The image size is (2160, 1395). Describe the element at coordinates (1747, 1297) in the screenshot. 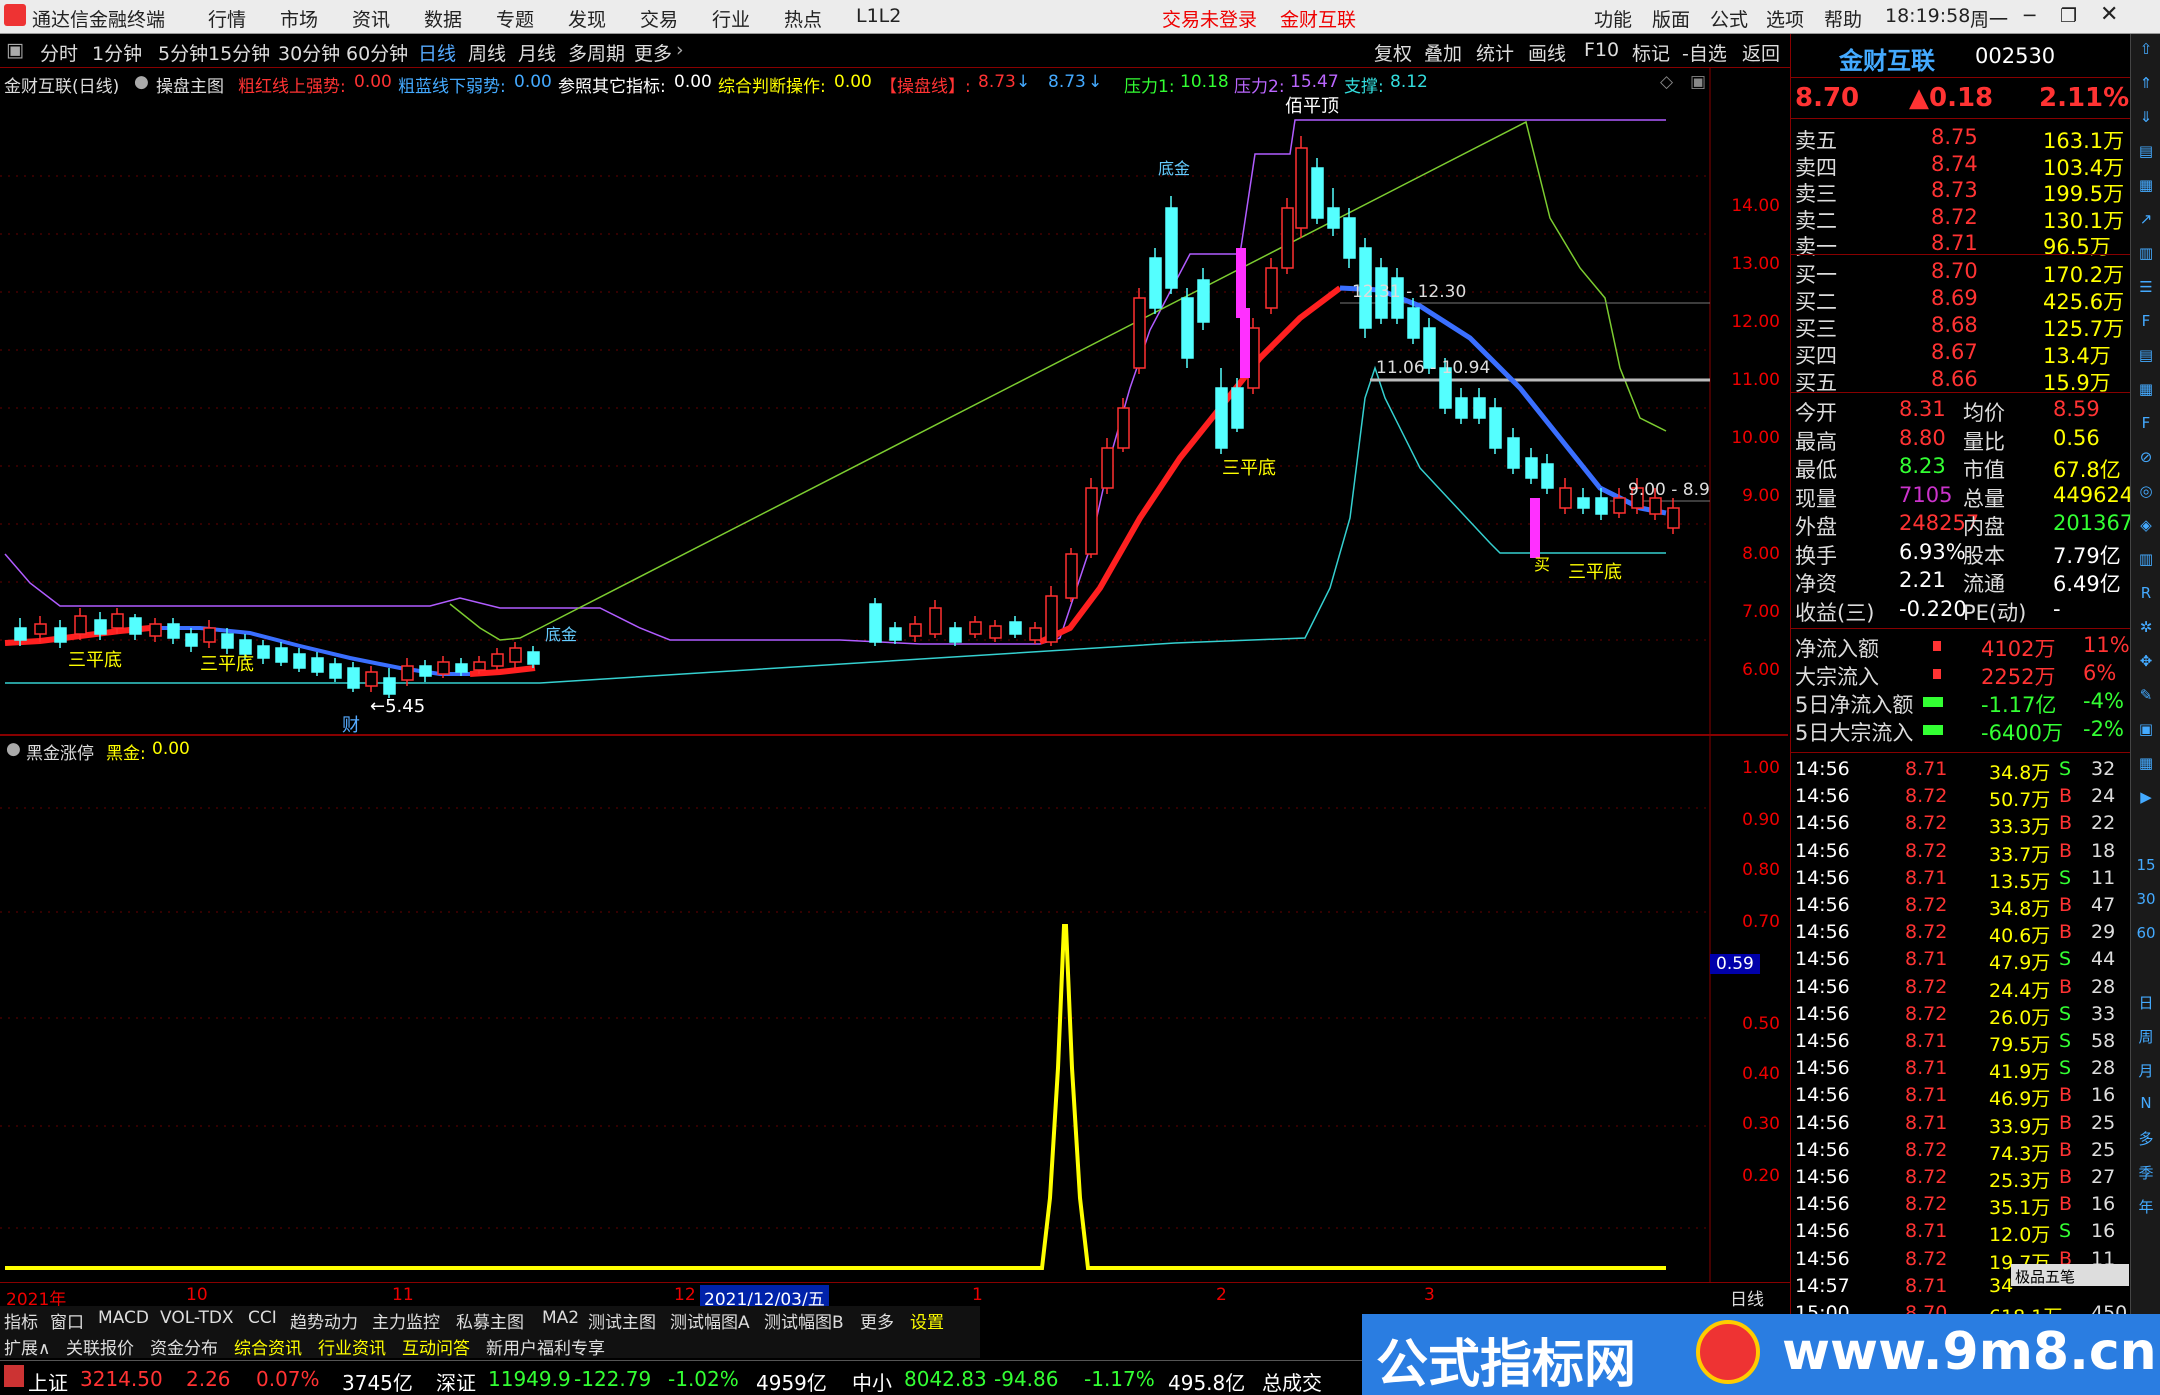

I see `period-indicator: 日线` at that location.